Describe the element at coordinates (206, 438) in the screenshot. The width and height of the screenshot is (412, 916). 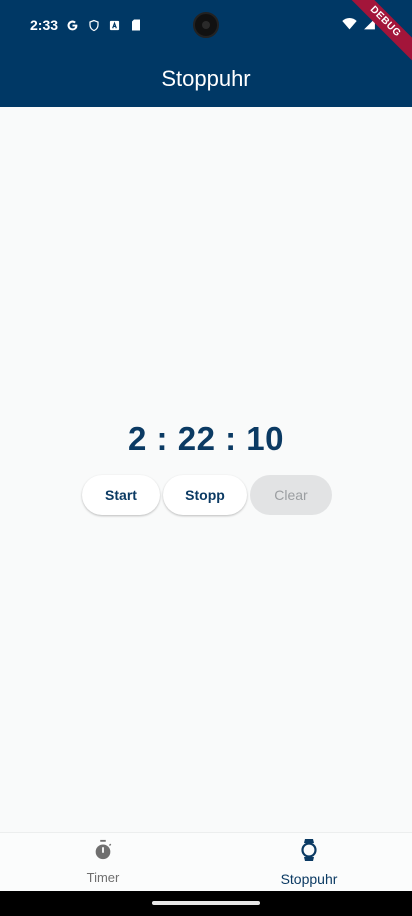
I see `stopwatch-display: 2 : 22 : 10` at that location.